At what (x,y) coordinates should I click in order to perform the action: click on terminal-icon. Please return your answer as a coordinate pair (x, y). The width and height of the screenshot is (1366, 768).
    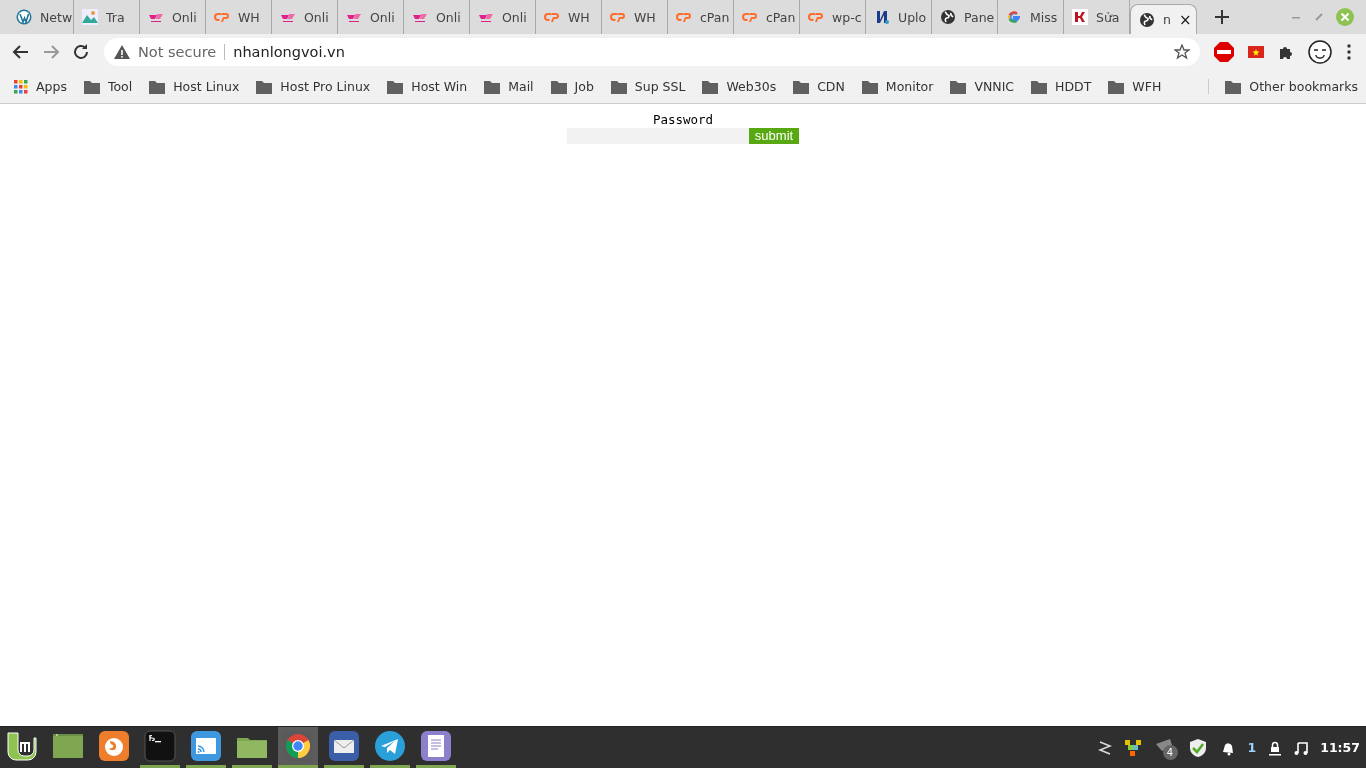
    Looking at the image, I should click on (160, 746).